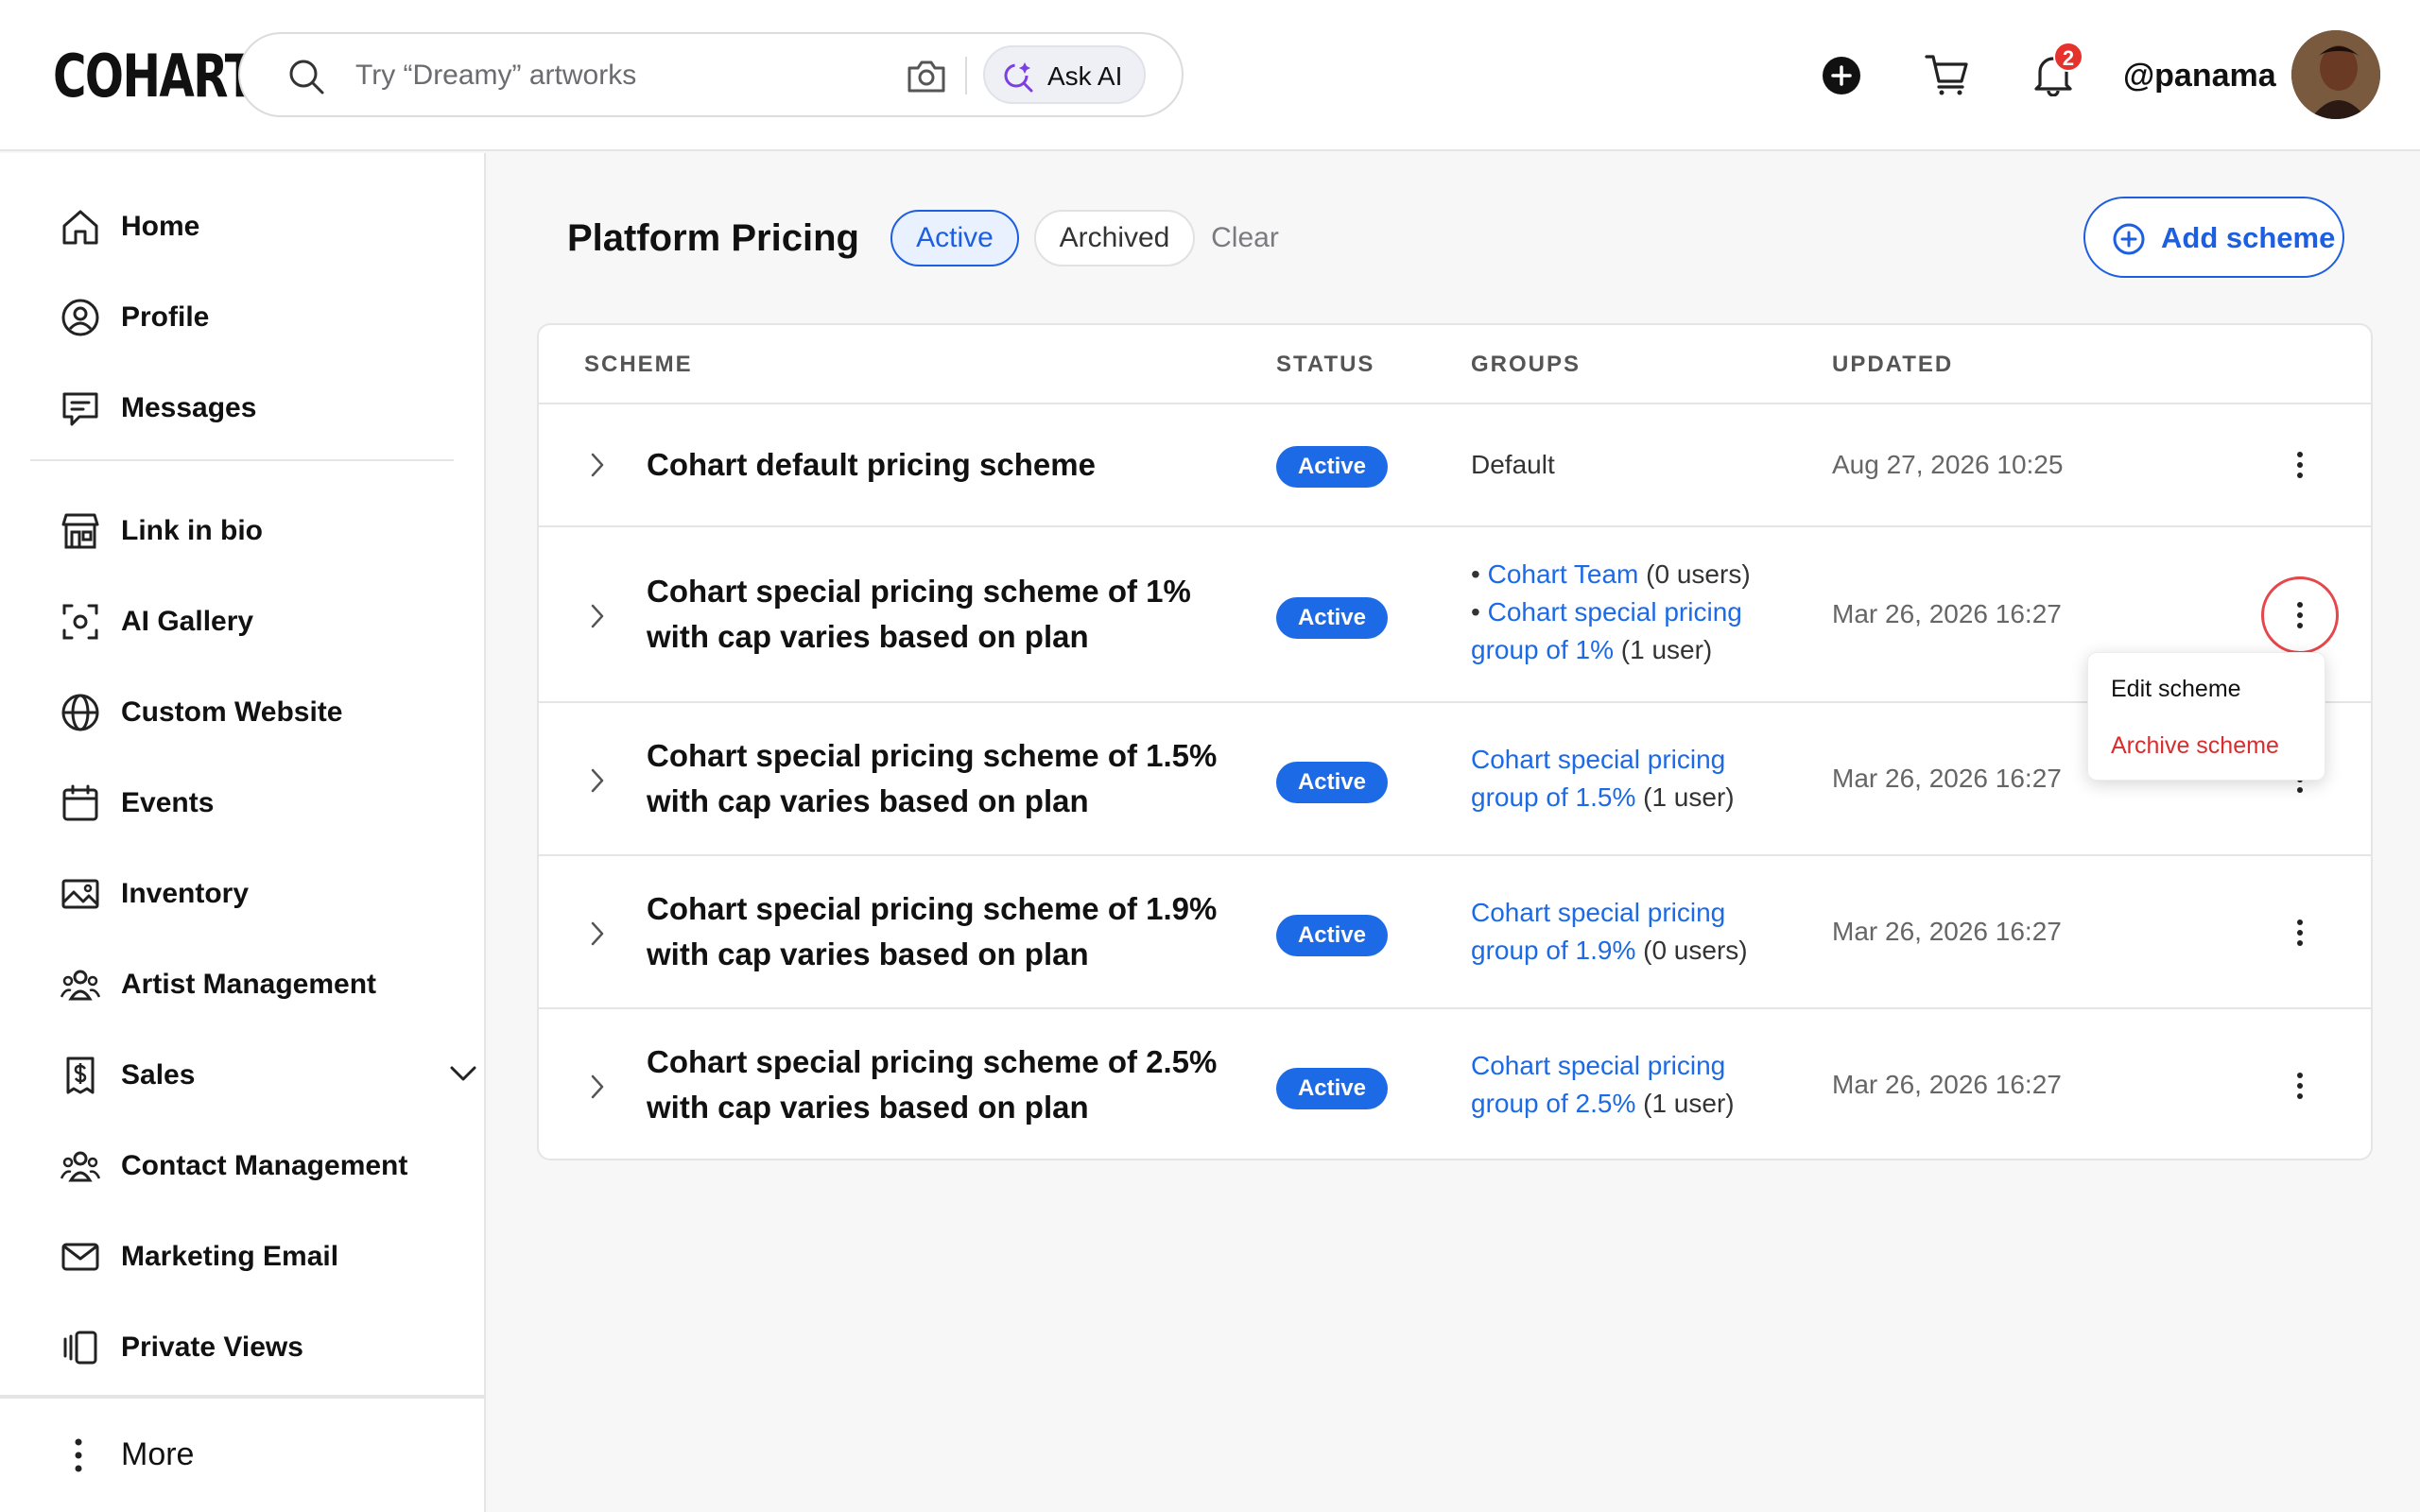 The image size is (2420, 1512). Describe the element at coordinates (187, 621) in the screenshot. I see `sidebar-item-label: AI Gallery` at that location.